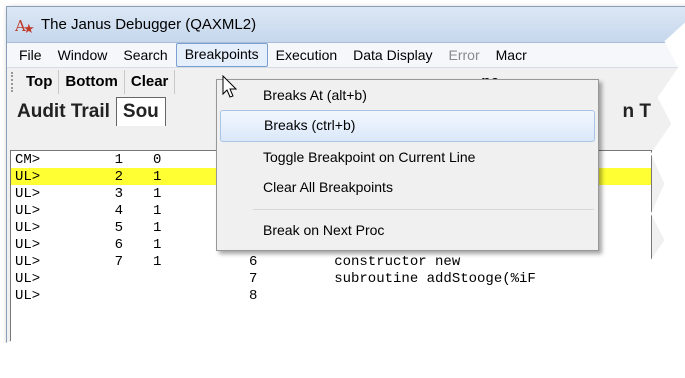 This screenshot has width=685, height=378. I want to click on row-line: 6, so click(118, 244).